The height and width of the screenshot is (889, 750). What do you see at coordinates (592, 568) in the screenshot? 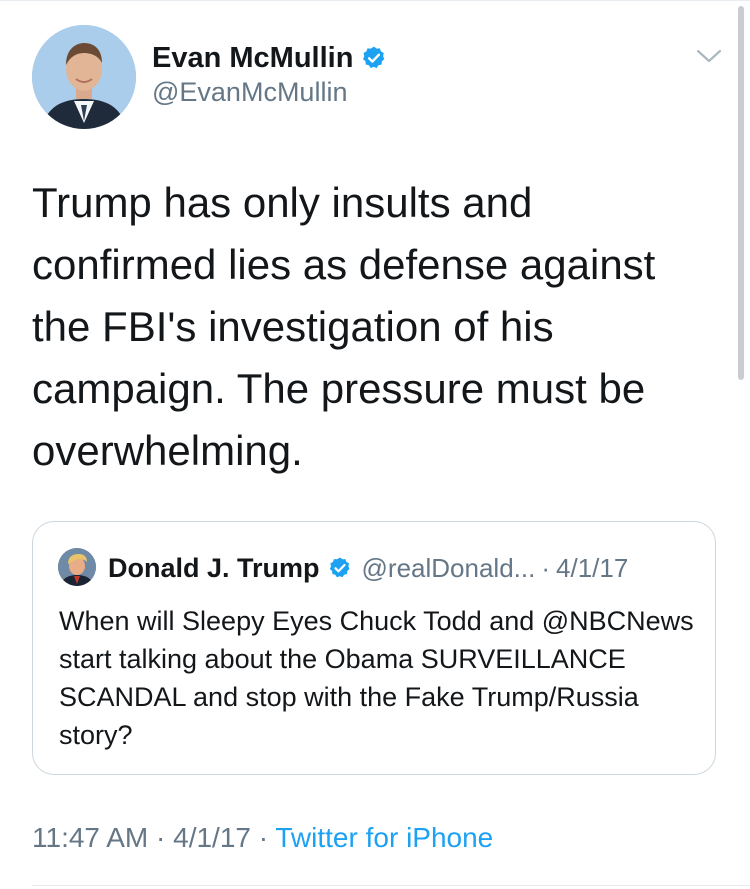
I see `quoted-date: 4/1/17` at bounding box center [592, 568].